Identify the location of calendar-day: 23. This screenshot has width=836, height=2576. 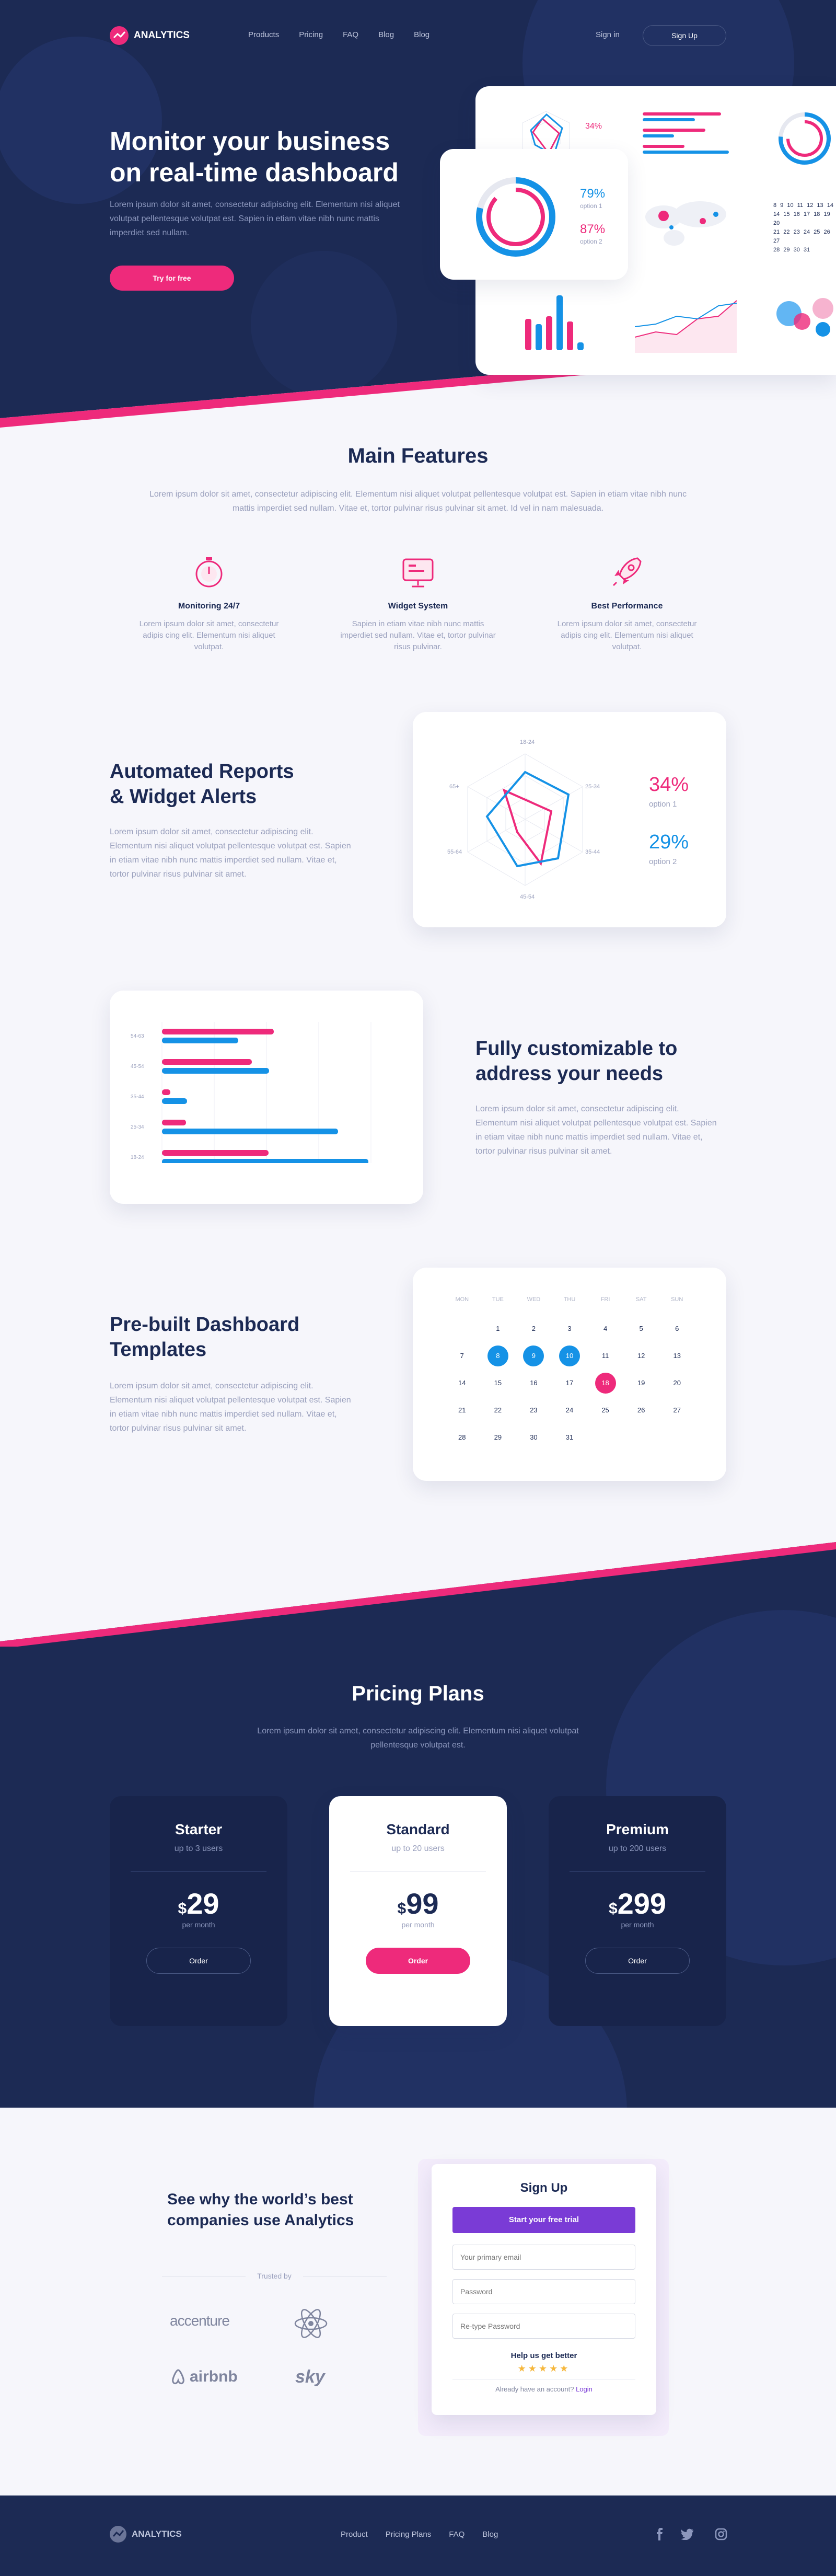
(534, 1410).